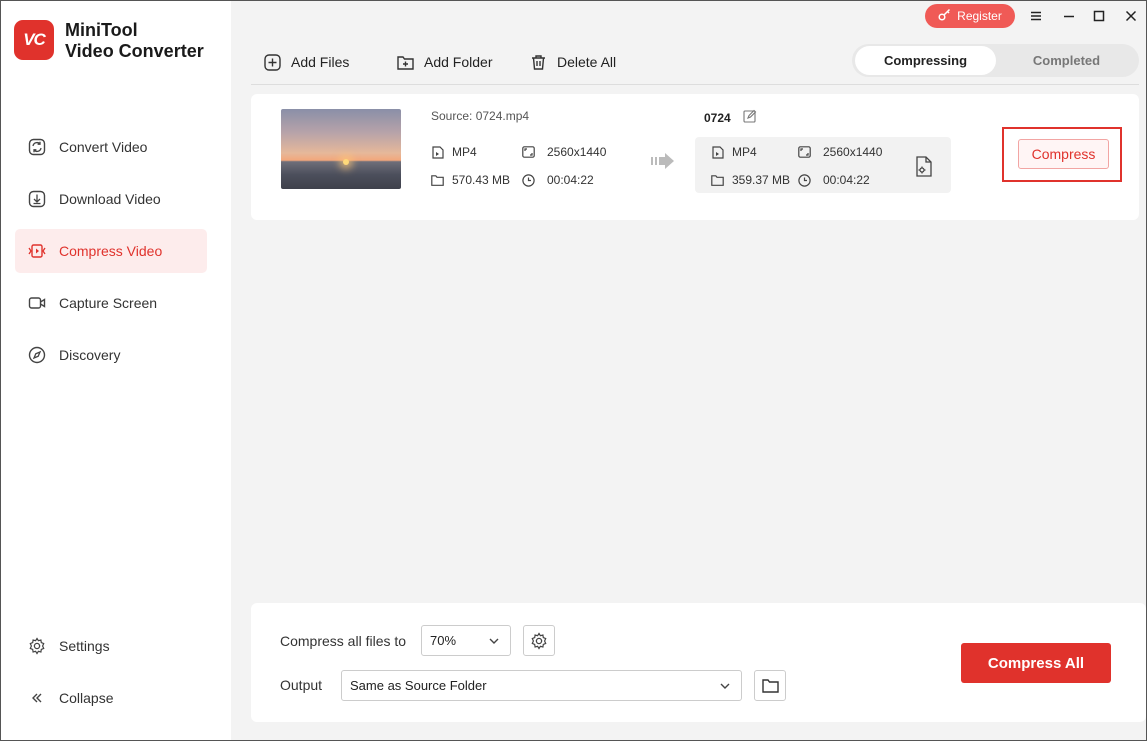 The width and height of the screenshot is (1147, 741). What do you see at coordinates (1066, 60) in the screenshot?
I see `tab-completed: Completed` at bounding box center [1066, 60].